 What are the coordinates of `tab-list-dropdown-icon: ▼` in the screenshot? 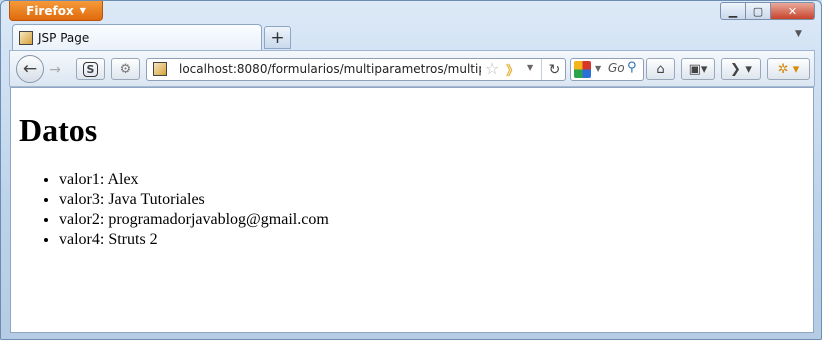 It's located at (798, 34).